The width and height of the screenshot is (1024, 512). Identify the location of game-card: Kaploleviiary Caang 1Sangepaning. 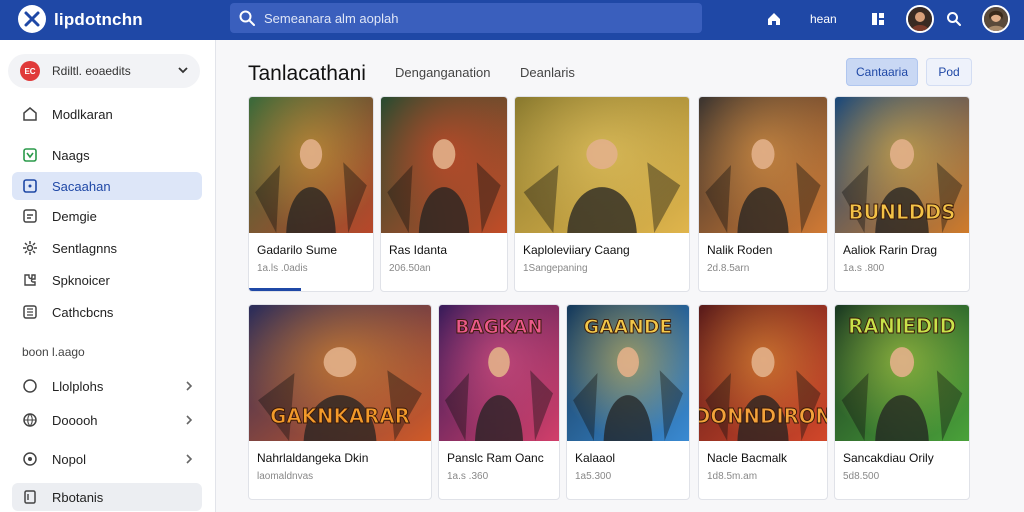
(602, 194).